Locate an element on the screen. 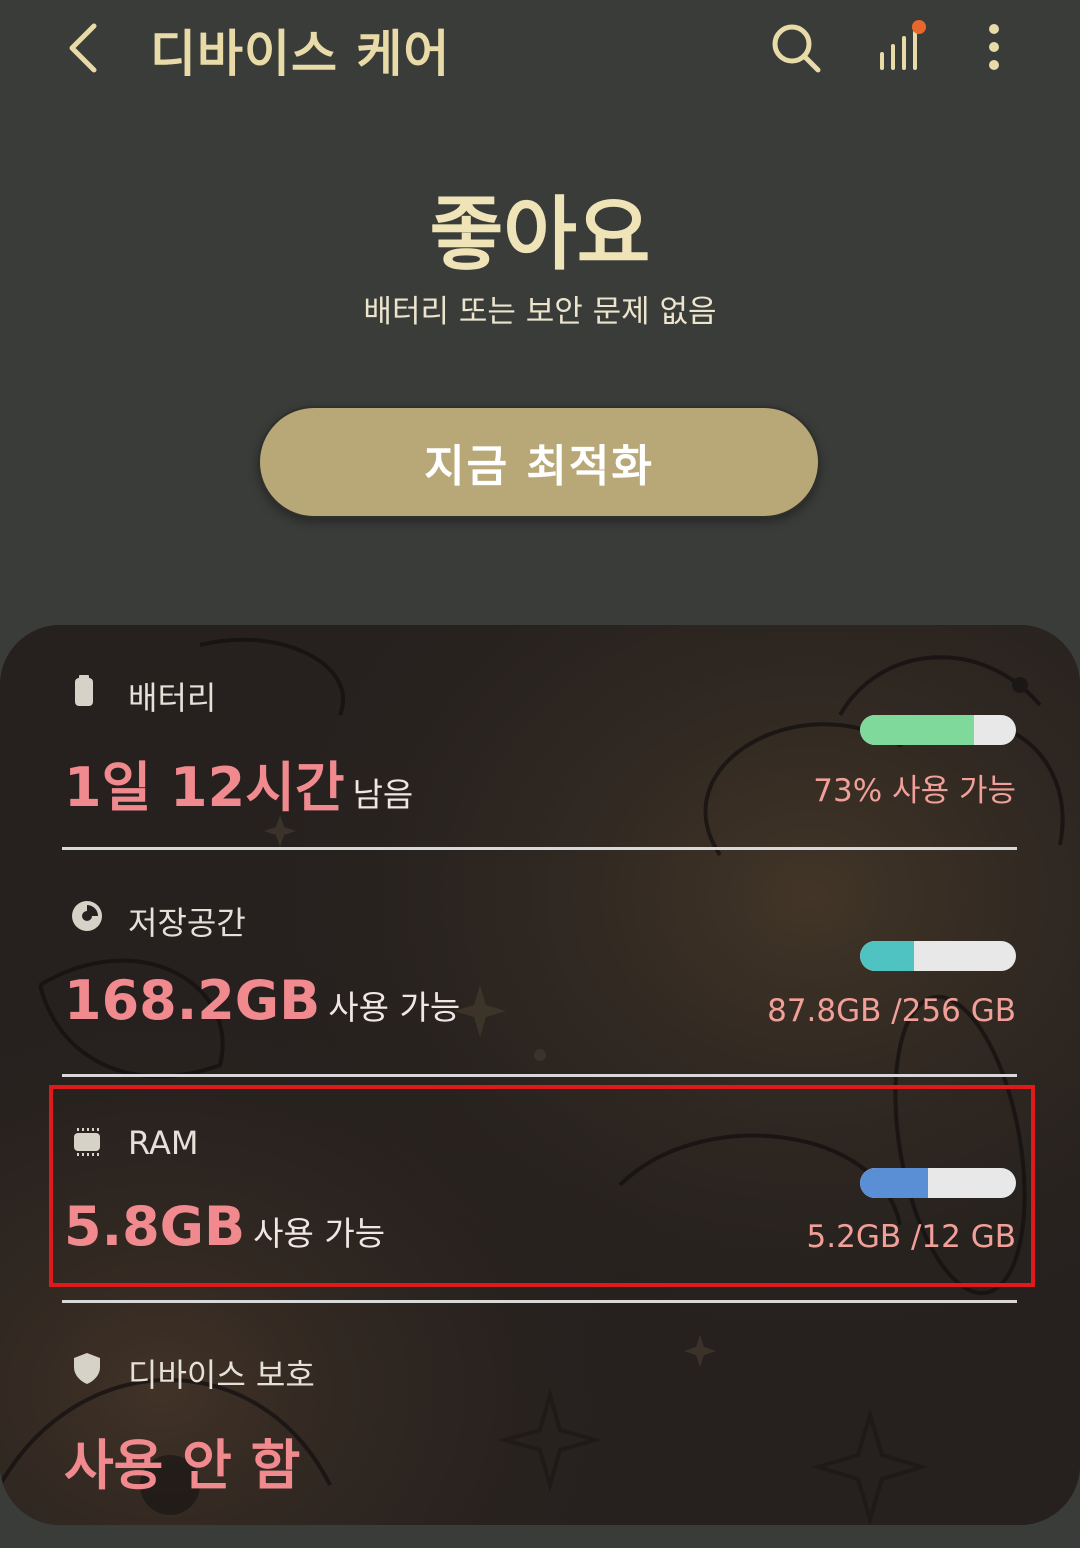 The width and height of the screenshot is (1080, 1548). stats-button is located at coordinates (902, 48).